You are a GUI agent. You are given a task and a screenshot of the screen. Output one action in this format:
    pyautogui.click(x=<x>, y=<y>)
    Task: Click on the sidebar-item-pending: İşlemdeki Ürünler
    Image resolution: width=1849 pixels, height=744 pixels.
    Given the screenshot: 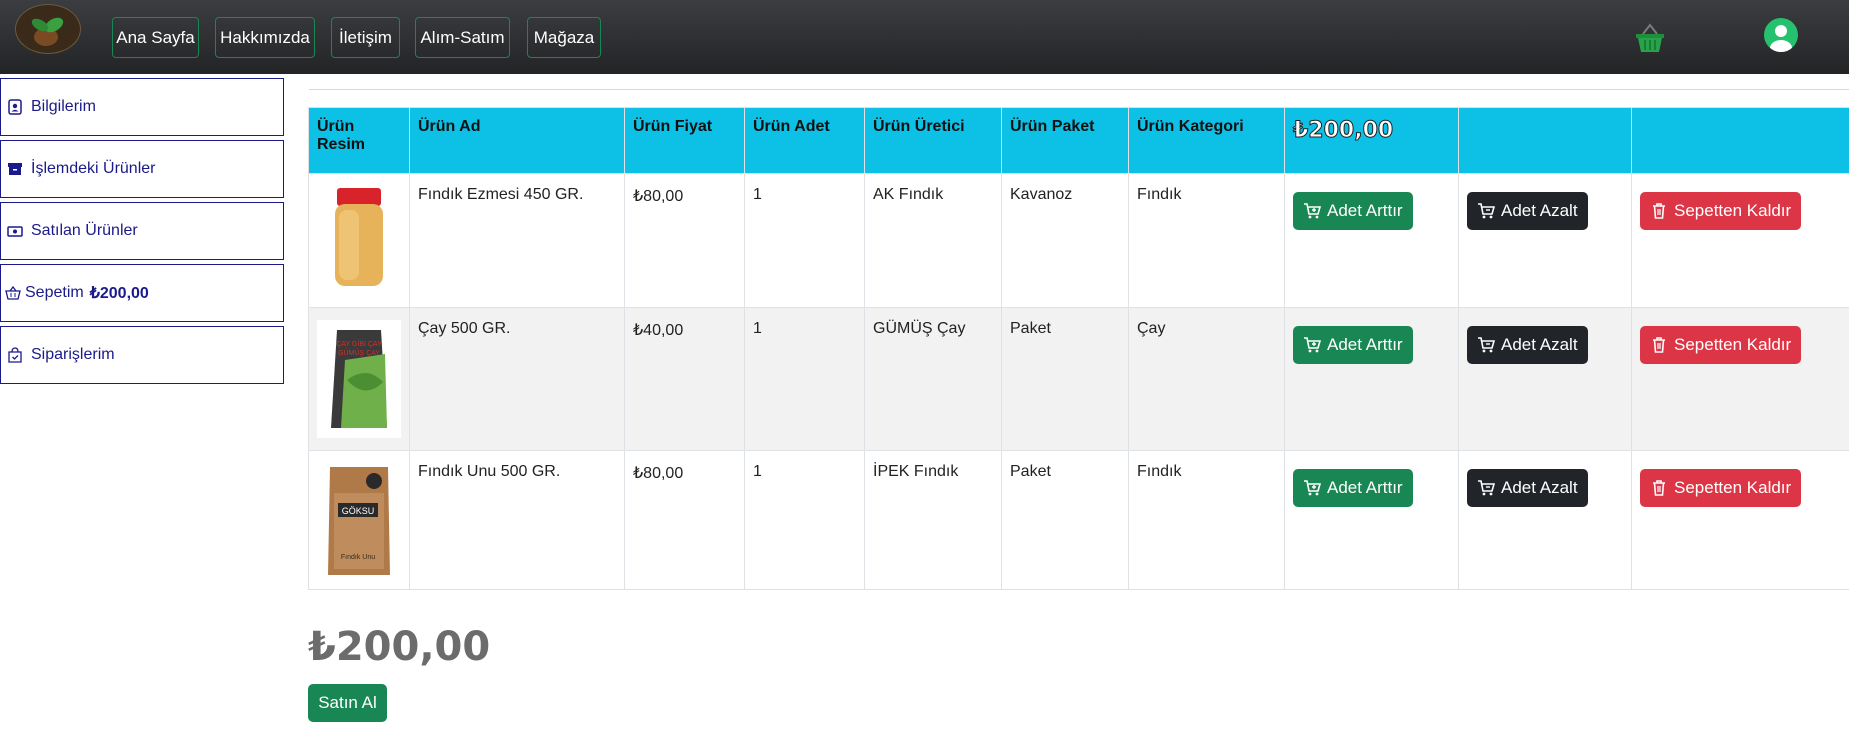 What is the action you would take?
    pyautogui.click(x=142, y=169)
    